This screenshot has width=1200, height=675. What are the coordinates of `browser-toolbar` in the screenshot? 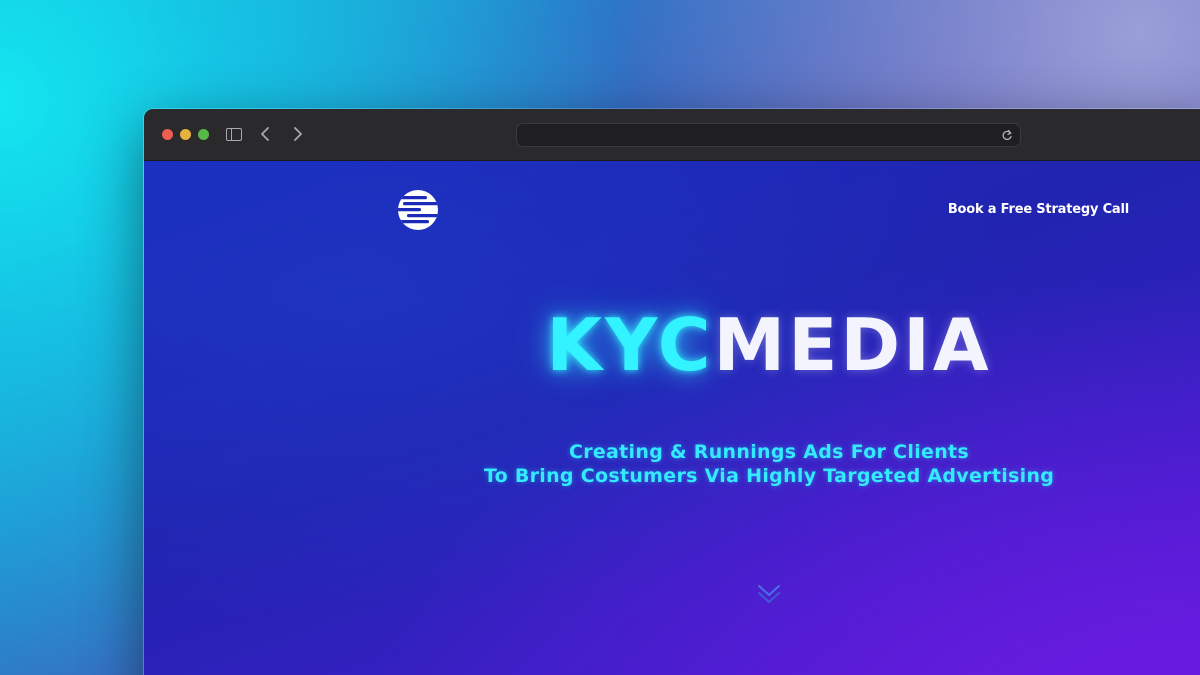 It's located at (672, 135).